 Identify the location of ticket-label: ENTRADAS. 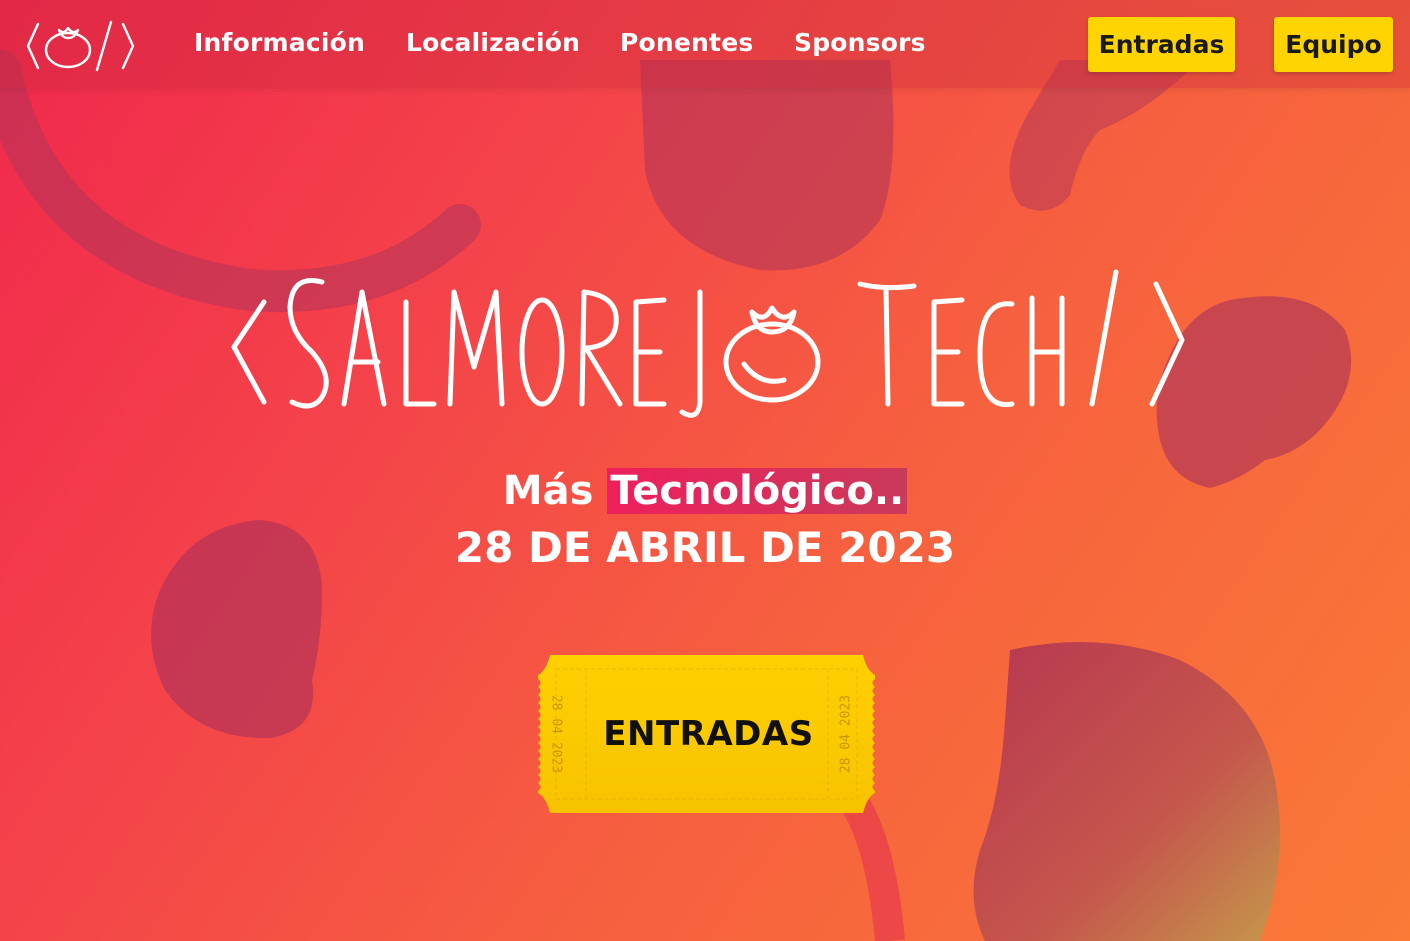
(708, 734).